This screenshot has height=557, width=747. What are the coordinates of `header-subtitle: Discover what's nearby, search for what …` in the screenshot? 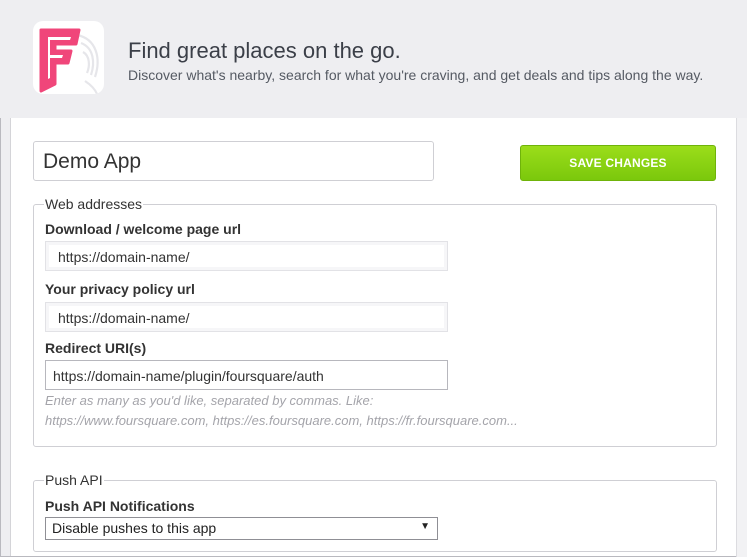 It's located at (416, 75).